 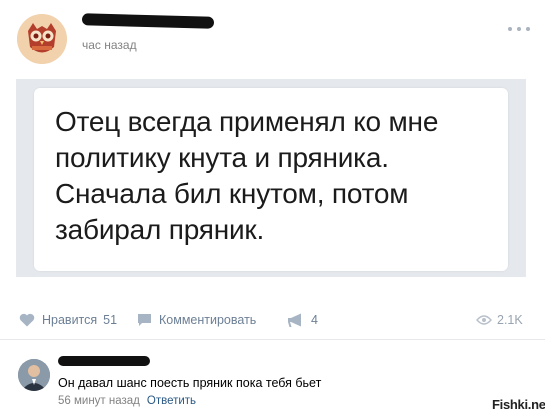 I want to click on like-label: Нравится, so click(x=70, y=320).